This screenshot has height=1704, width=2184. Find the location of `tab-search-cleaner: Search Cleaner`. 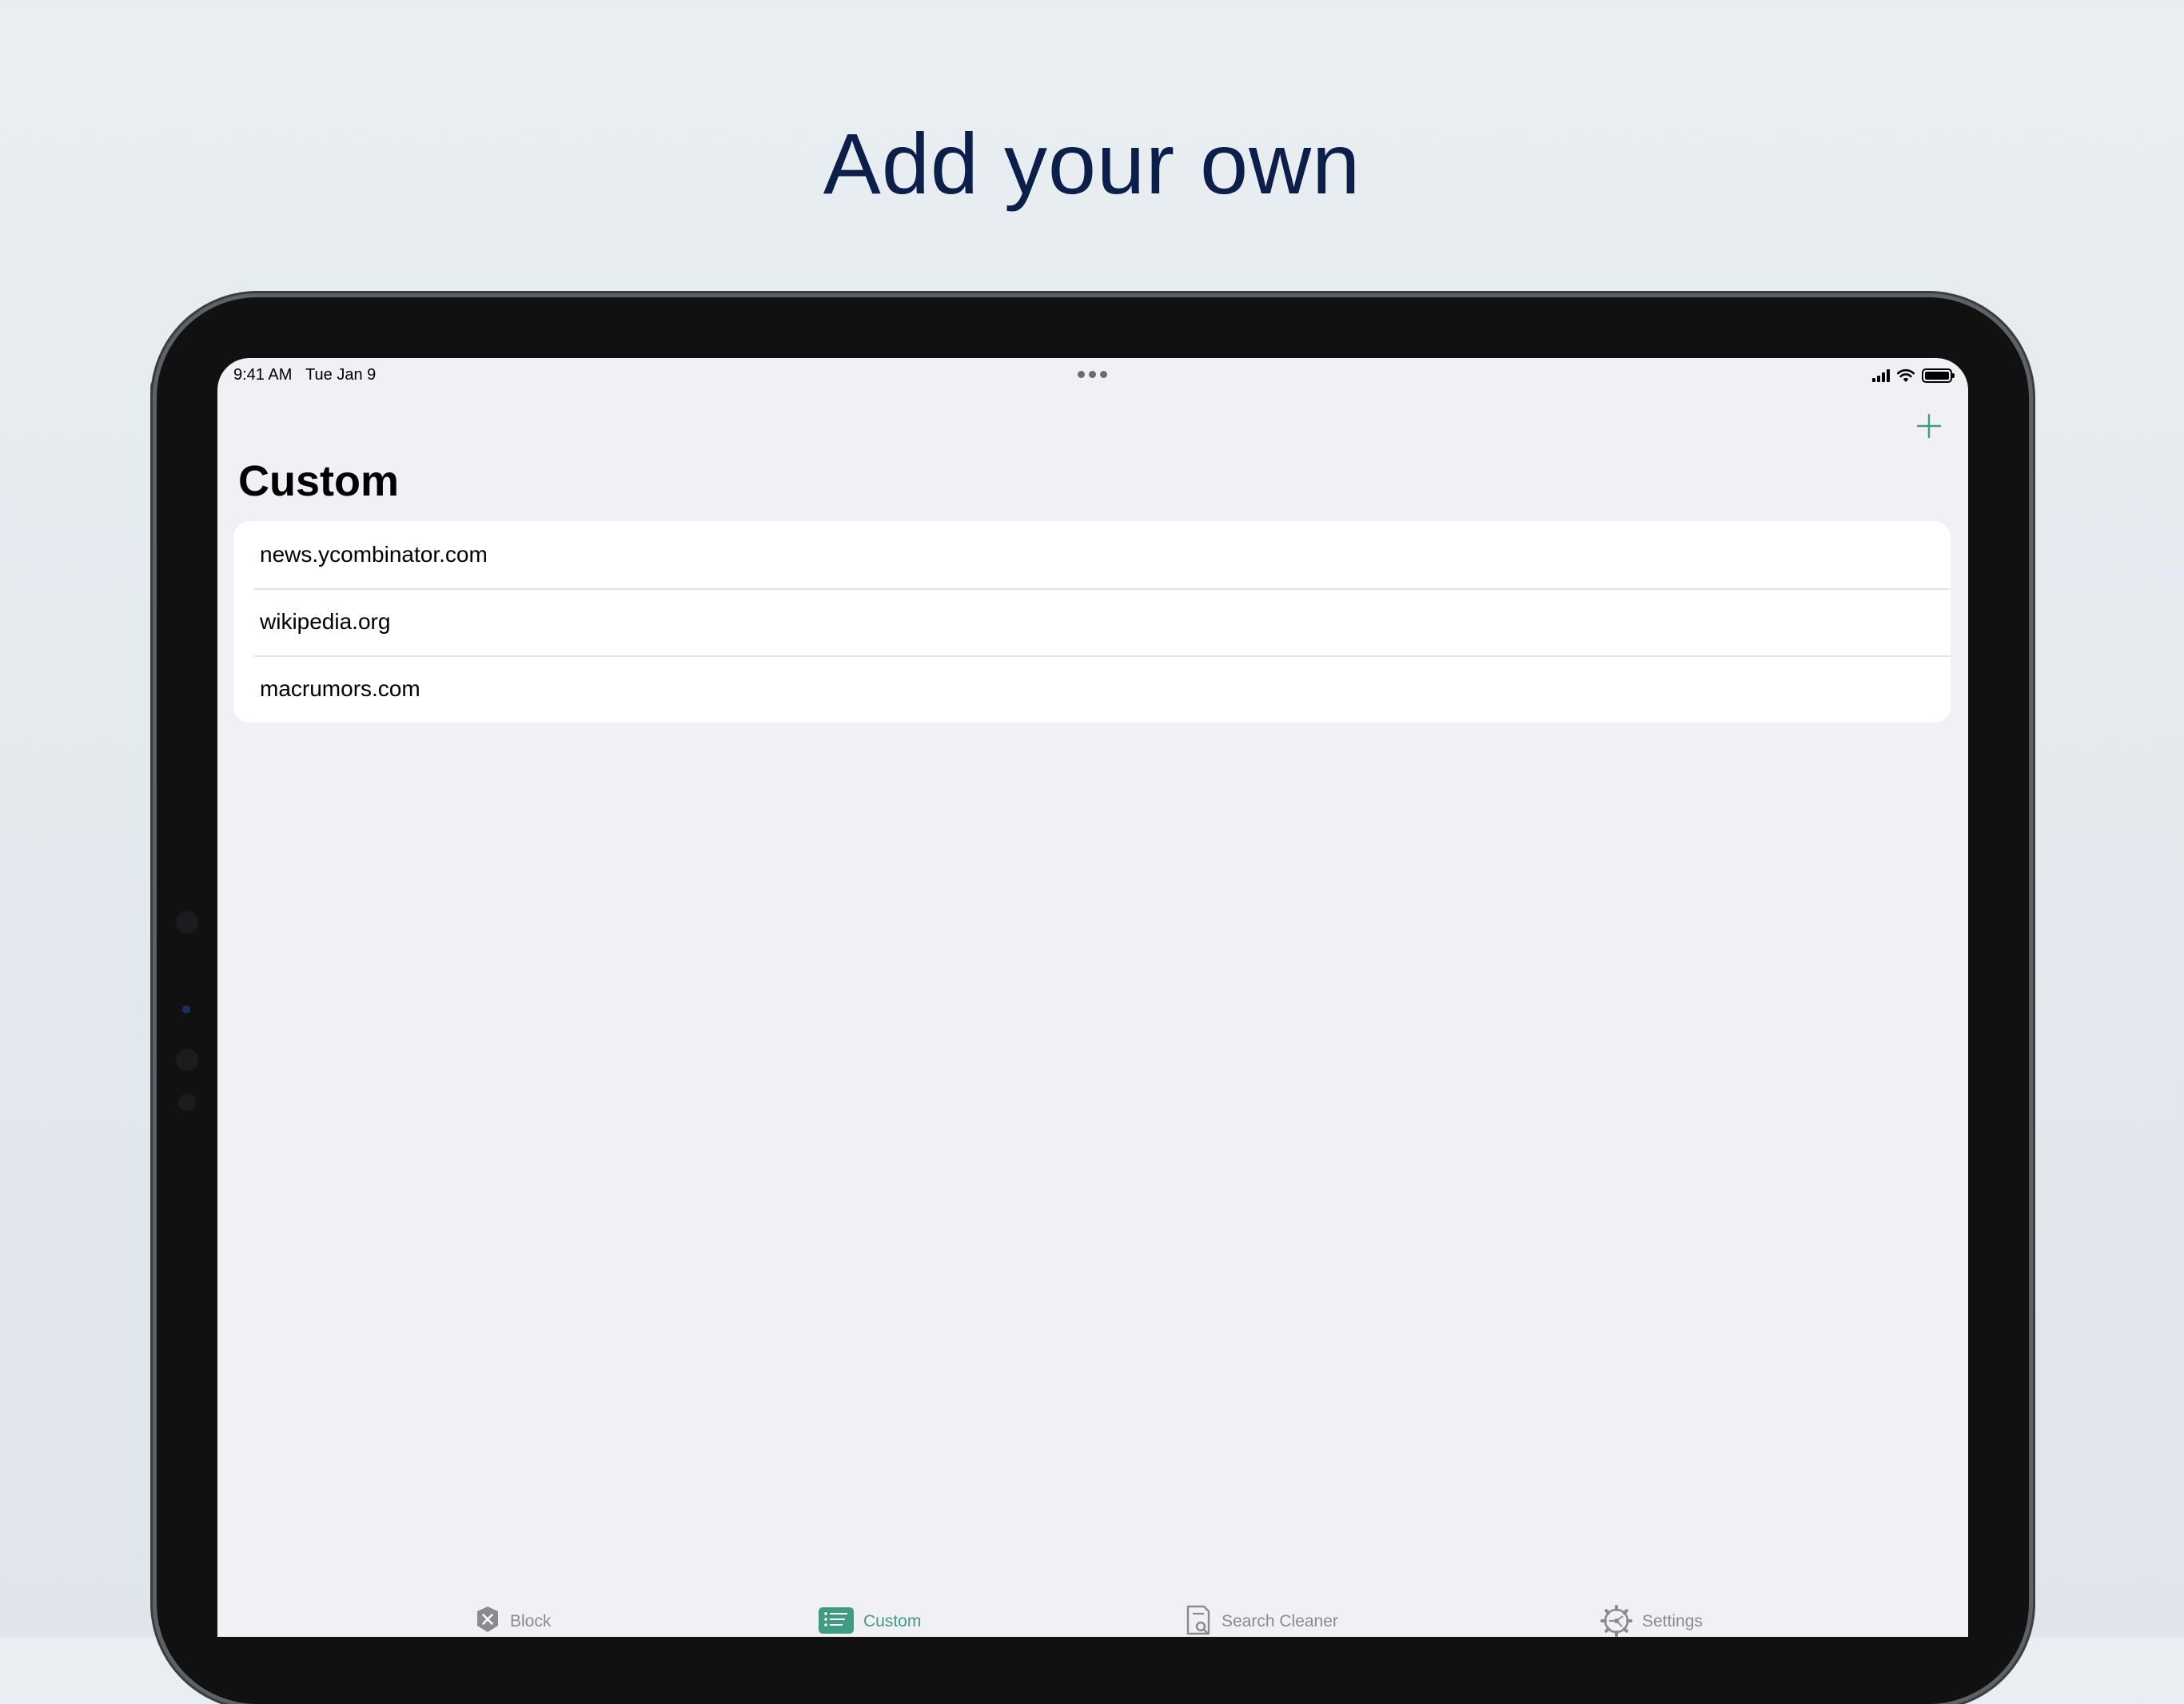

tab-search-cleaner: Search Cleaner is located at coordinates (1261, 1620).